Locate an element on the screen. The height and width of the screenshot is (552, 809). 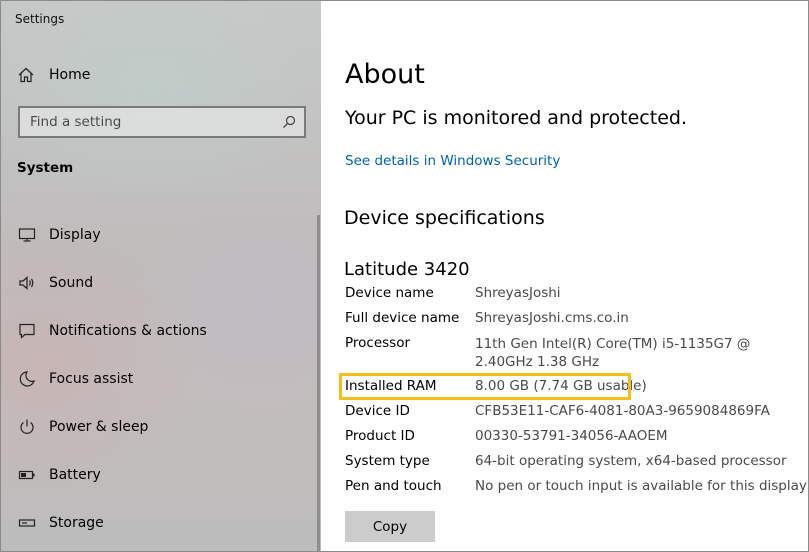
sidebar-item-display: Display is located at coordinates (160, 235).